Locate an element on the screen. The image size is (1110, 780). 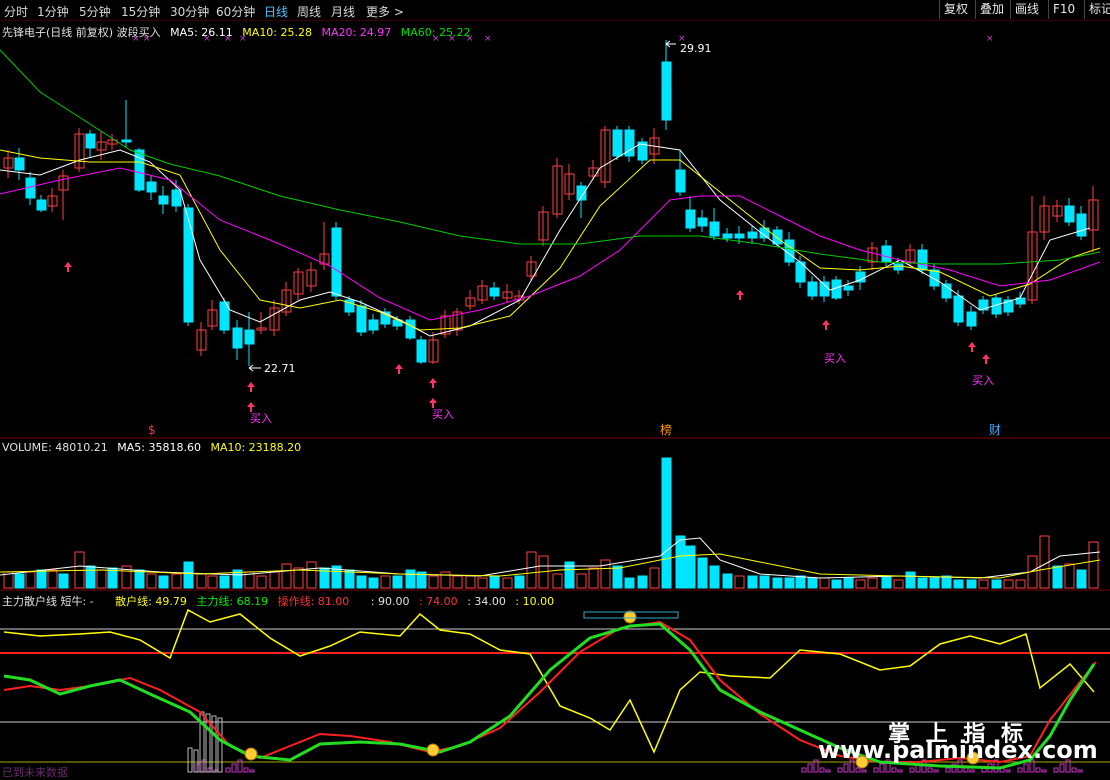
tab-period-7: 周线 is located at coordinates (309, 11).